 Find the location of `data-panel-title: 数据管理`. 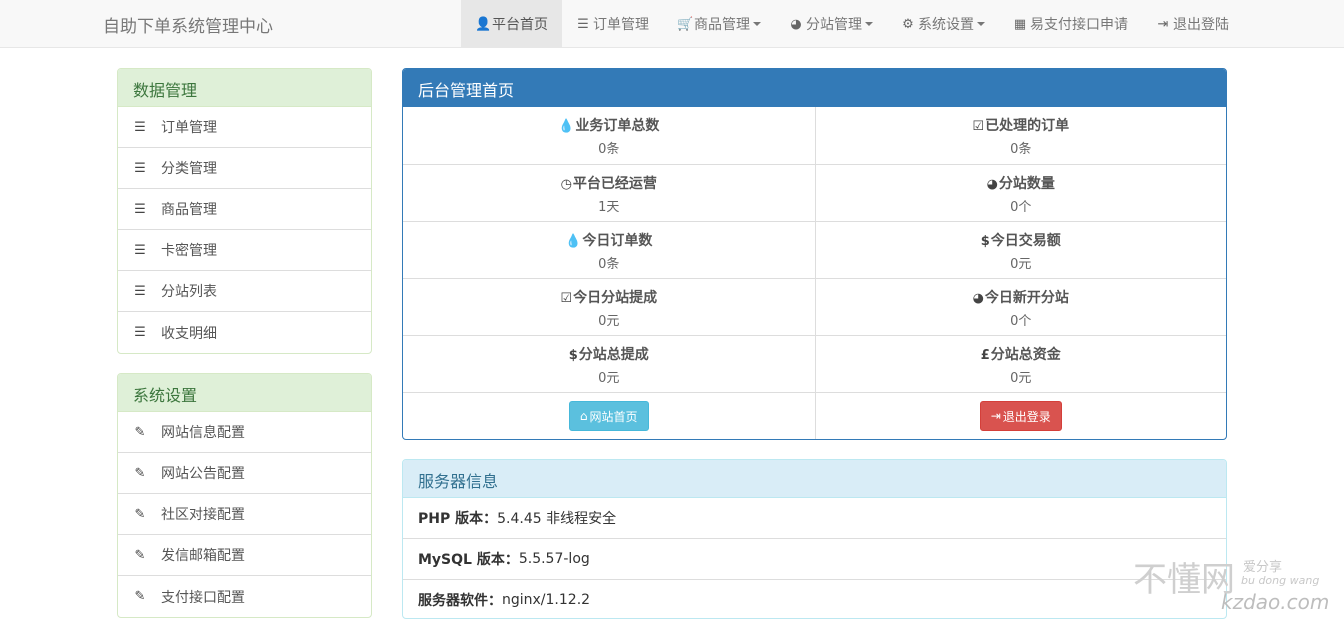

data-panel-title: 数据管理 is located at coordinates (244, 88).